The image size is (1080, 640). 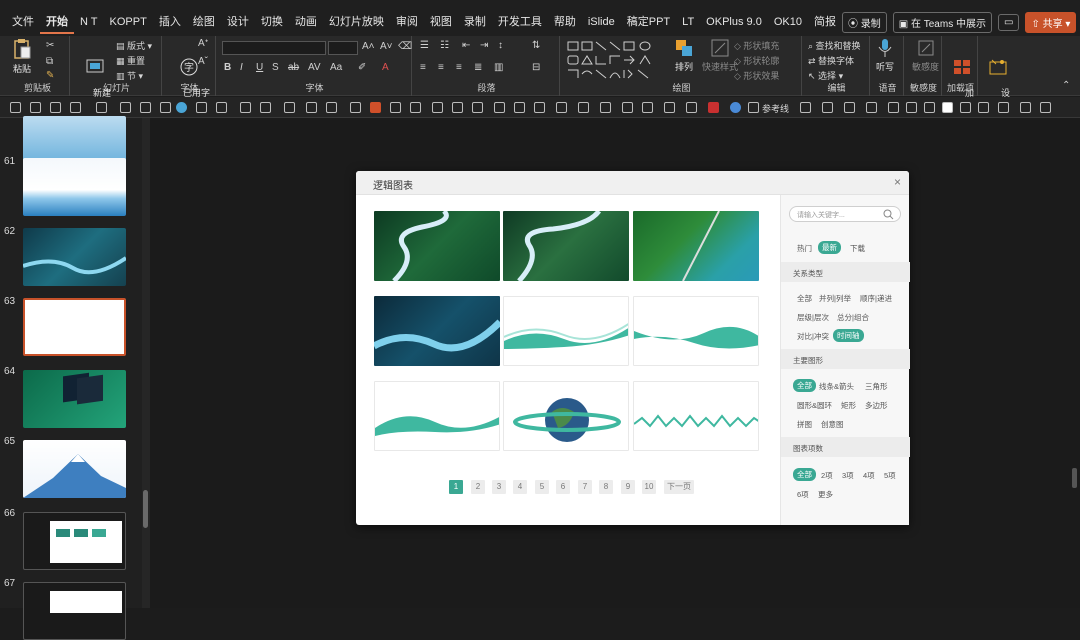 I want to click on align-right-icon: ≡, so click(x=459, y=67).